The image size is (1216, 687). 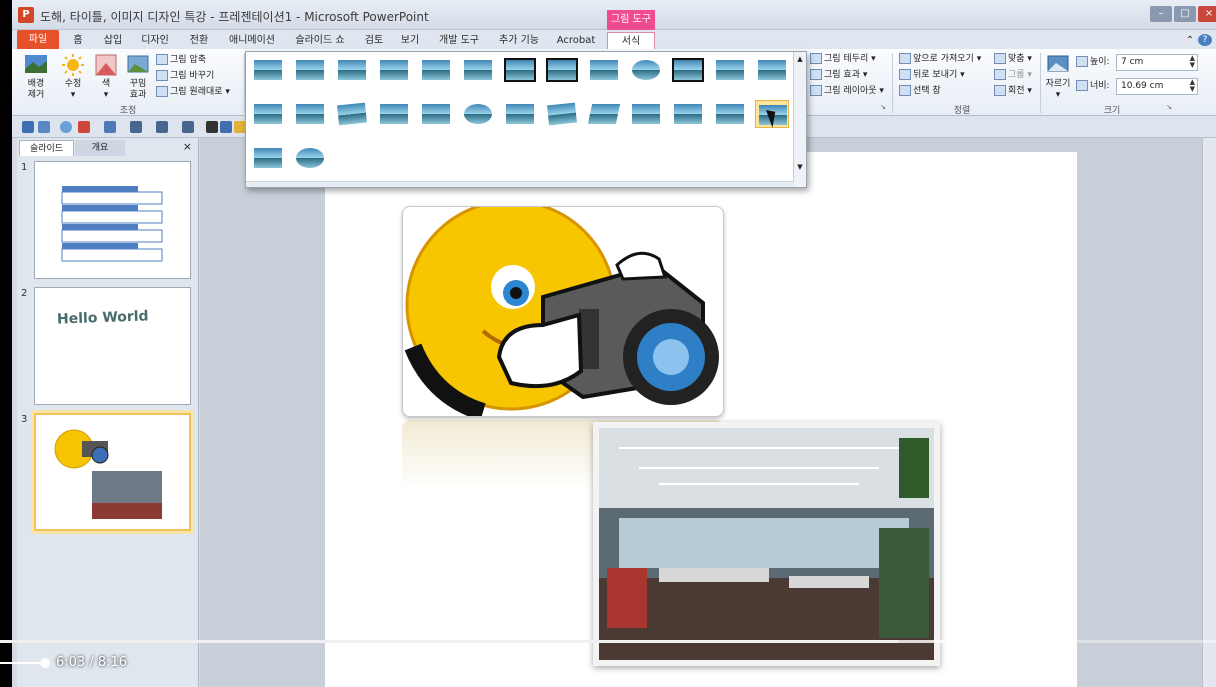 I want to click on tab-file: 파일, so click(x=38, y=39).